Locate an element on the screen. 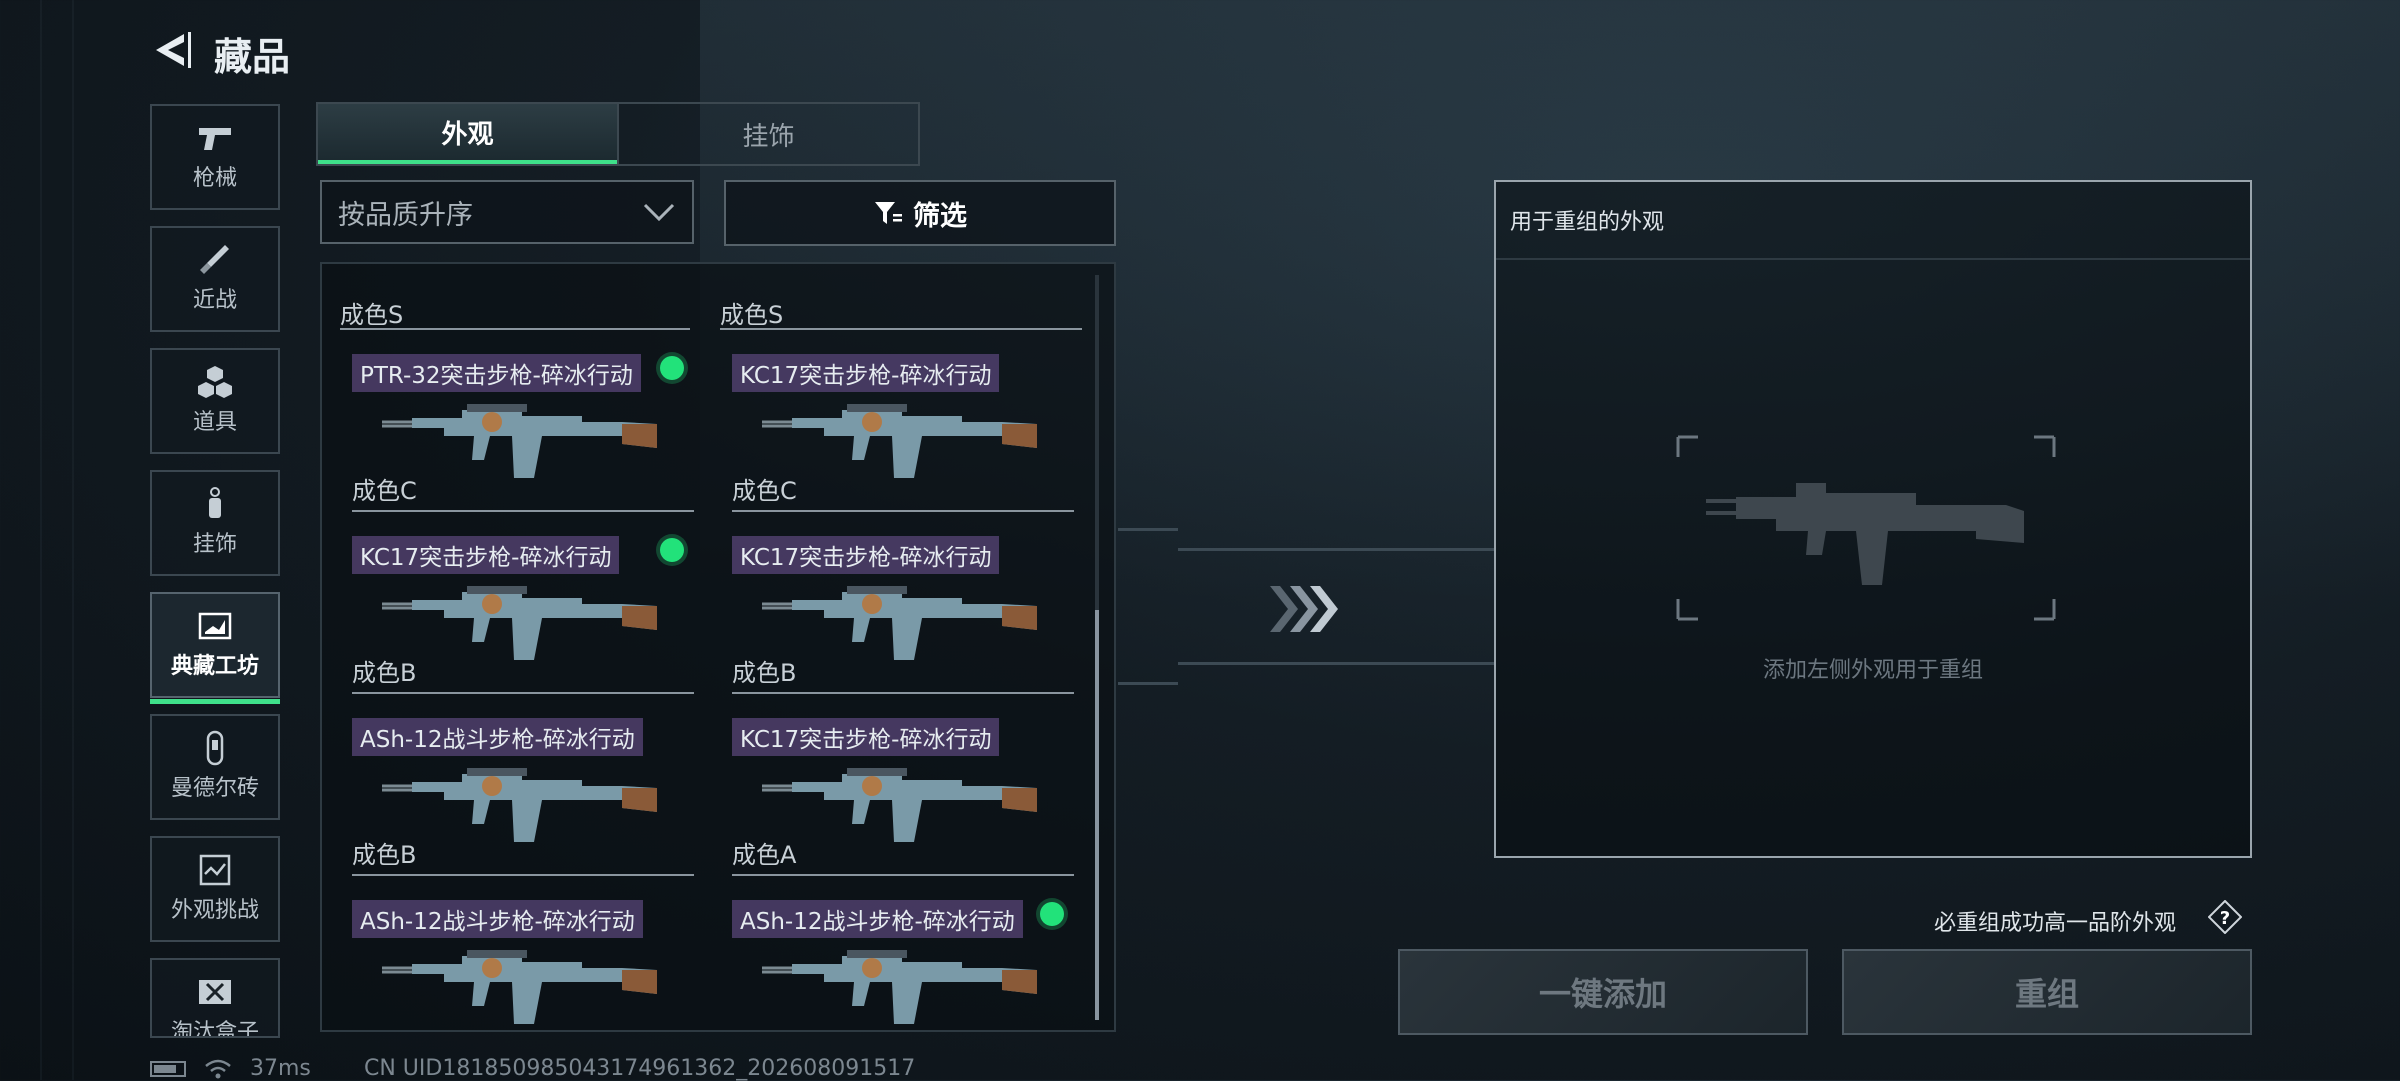 The height and width of the screenshot is (1081, 2400). battery-icon is located at coordinates (168, 1068).